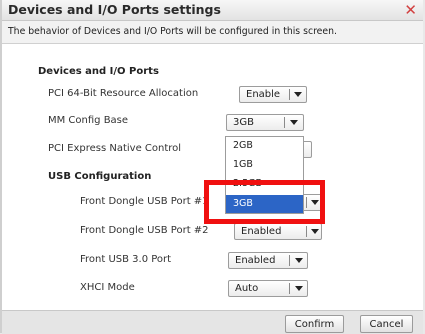 The height and width of the screenshot is (334, 425). What do you see at coordinates (386, 324) in the screenshot?
I see `cancel-button: Cancel` at bounding box center [386, 324].